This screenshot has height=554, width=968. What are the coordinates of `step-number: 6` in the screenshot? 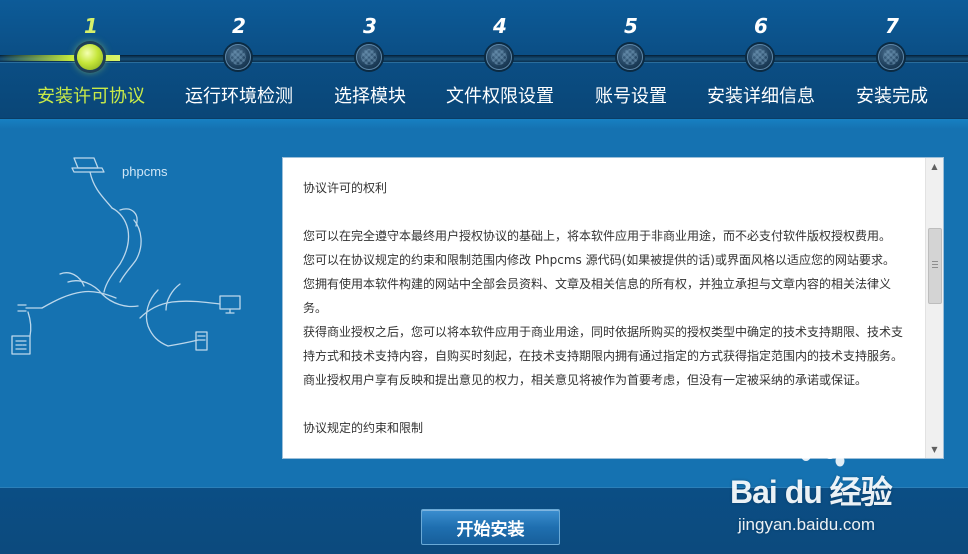 It's located at (761, 26).